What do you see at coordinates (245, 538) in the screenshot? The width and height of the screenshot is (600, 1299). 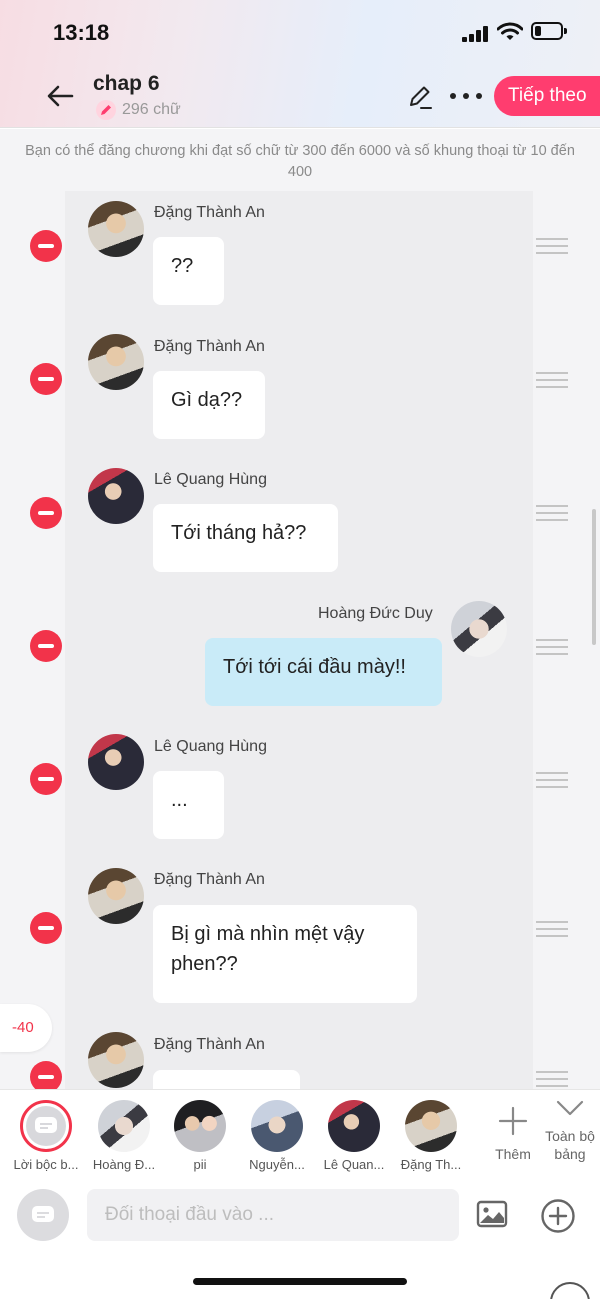 I see `message-bubble: Tới tháng hả??` at bounding box center [245, 538].